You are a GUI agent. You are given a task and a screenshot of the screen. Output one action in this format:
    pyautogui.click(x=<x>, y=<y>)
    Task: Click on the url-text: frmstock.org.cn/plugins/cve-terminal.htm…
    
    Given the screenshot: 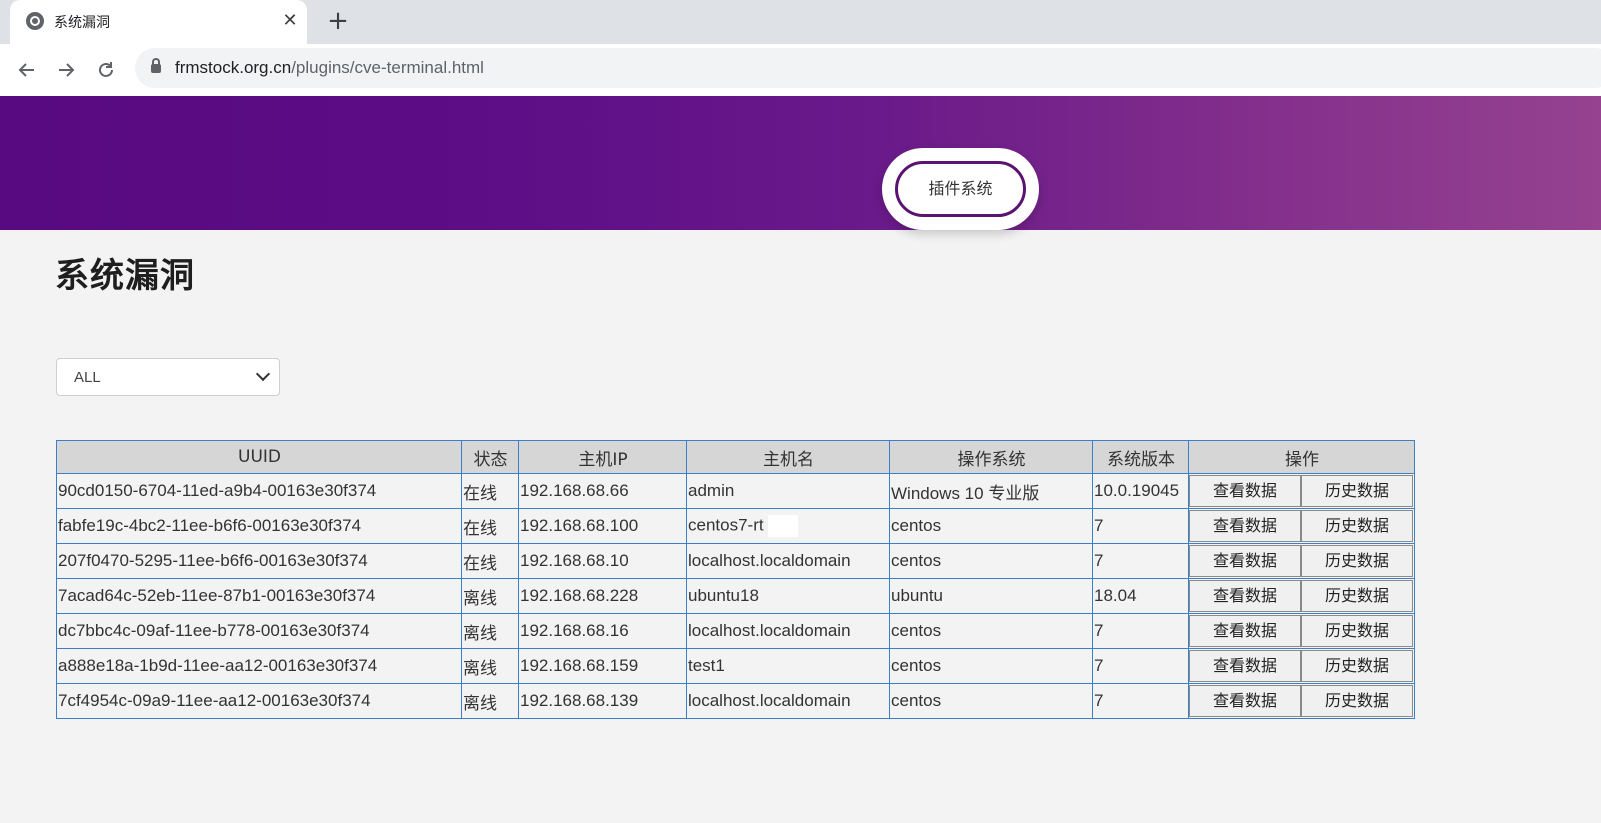 What is the action you would take?
    pyautogui.click(x=329, y=68)
    